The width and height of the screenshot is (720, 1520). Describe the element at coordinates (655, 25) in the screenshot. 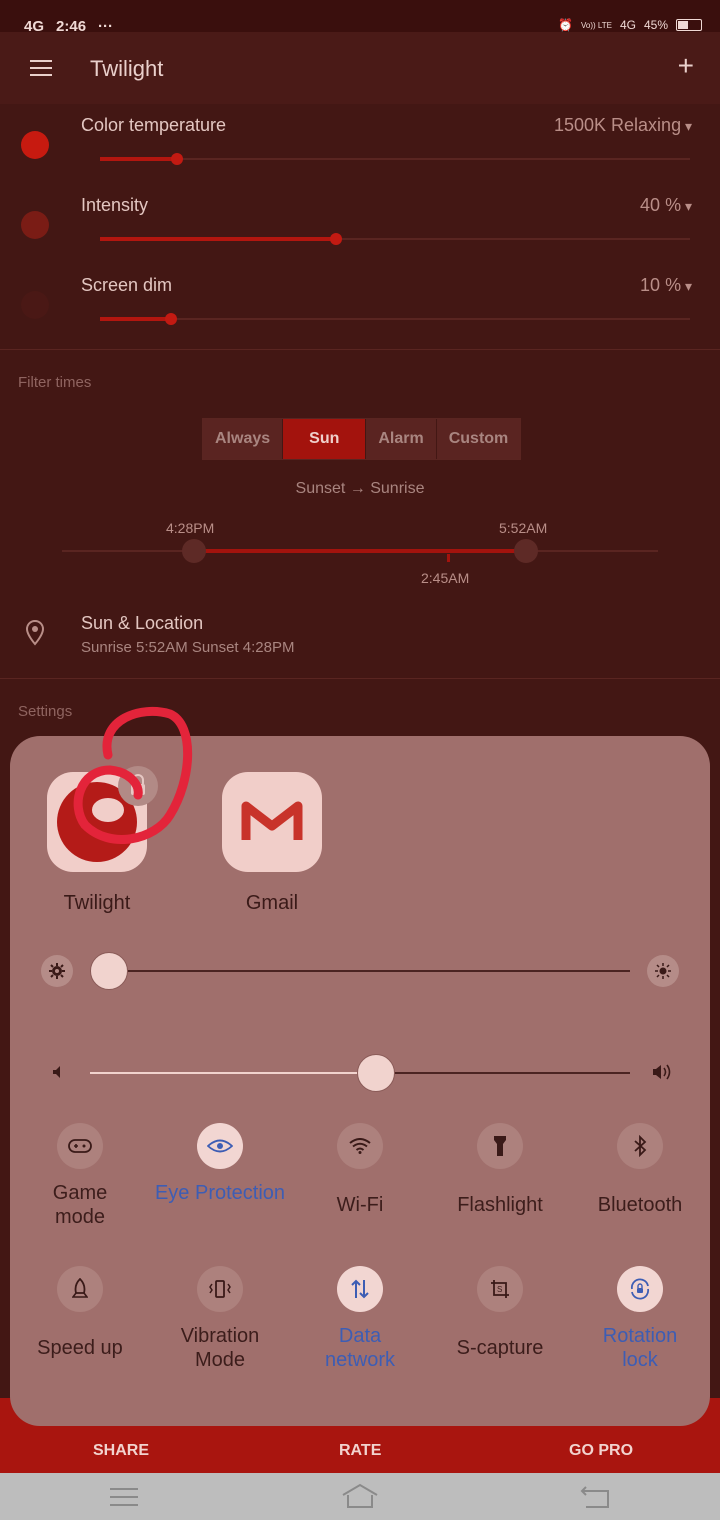

I see `battery-percent: 45%` at that location.